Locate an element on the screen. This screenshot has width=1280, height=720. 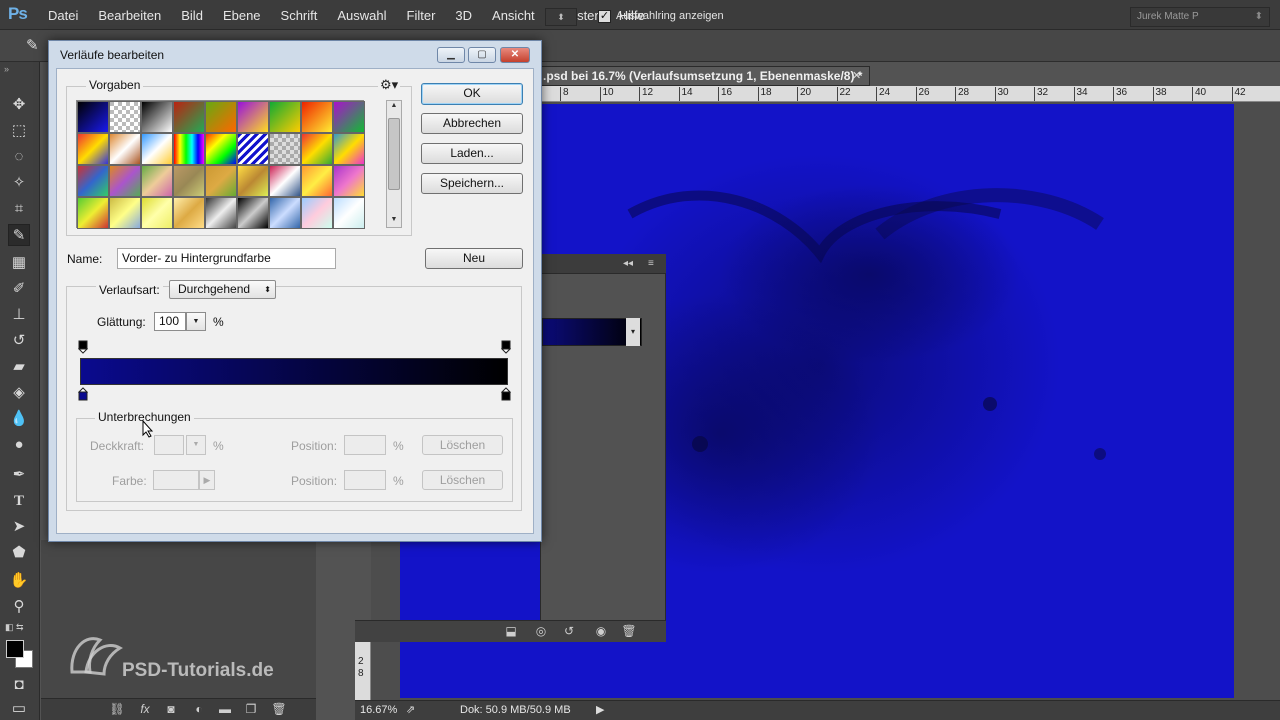
close-tab-icon: ✕ is located at coordinates (856, 75).